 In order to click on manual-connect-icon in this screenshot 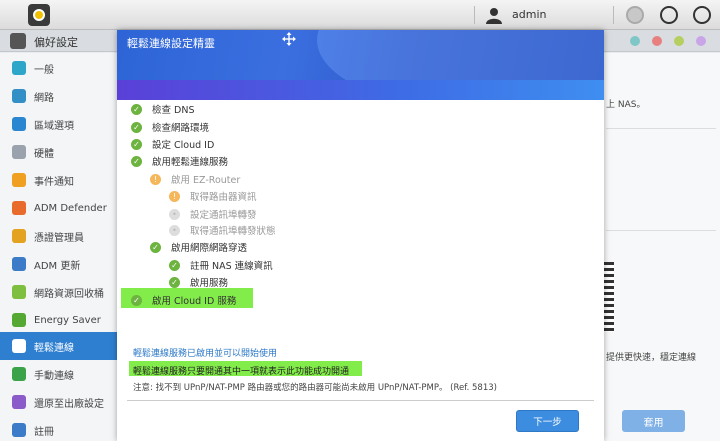, I will do `click(19, 374)`.